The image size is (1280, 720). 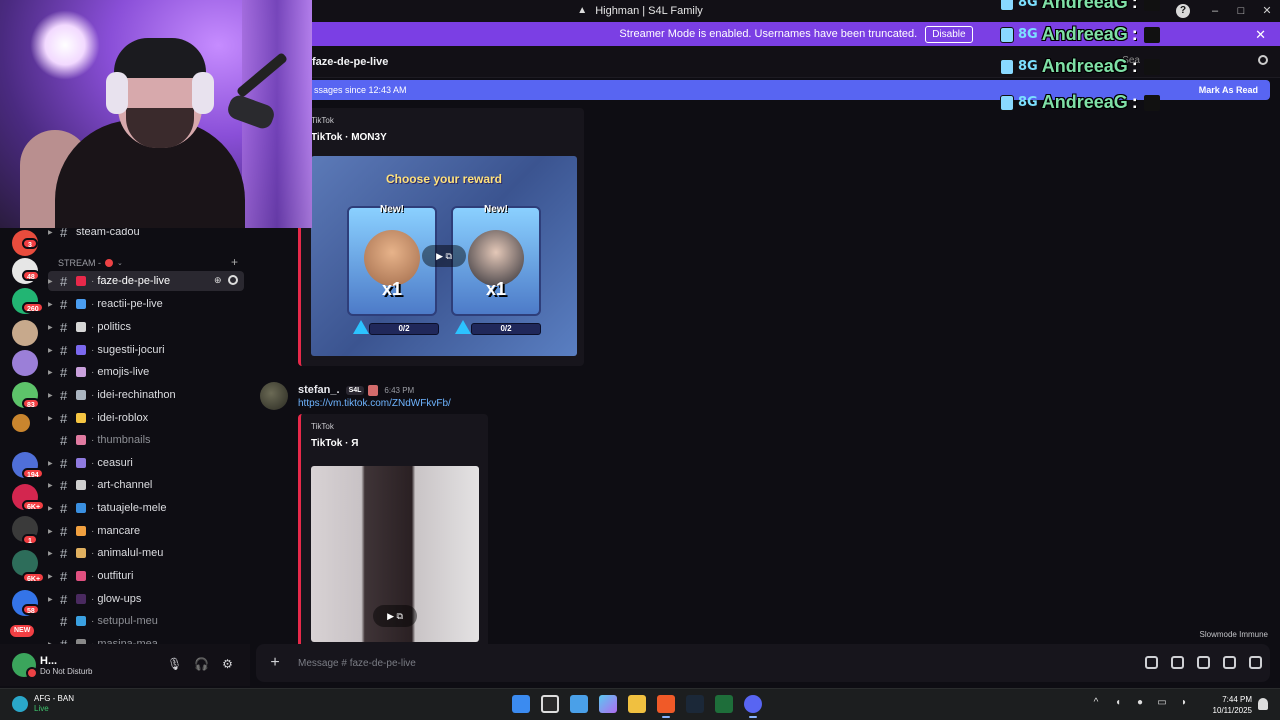 I want to click on microphone-icon: 🎙, so click(x=174, y=664).